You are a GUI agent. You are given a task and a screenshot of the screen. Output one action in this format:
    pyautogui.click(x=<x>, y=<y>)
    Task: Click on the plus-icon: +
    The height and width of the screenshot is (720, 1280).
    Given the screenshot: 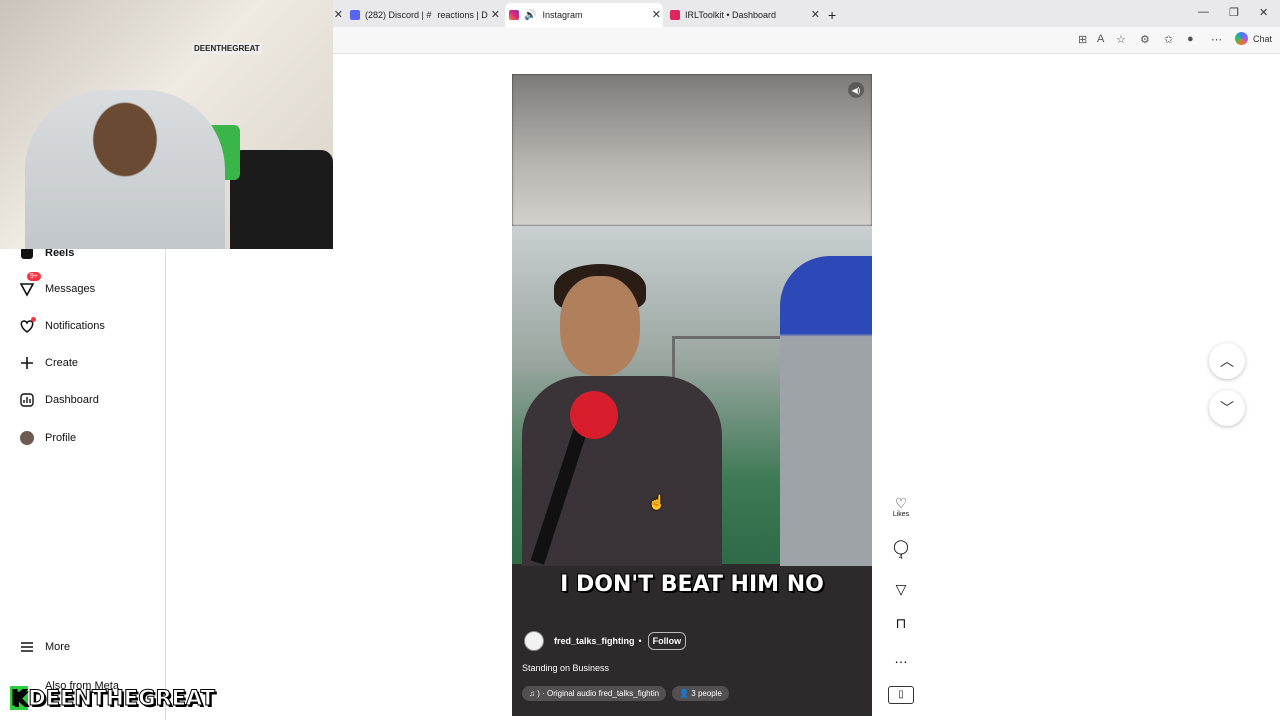 What is the action you would take?
    pyautogui.click(x=832, y=15)
    